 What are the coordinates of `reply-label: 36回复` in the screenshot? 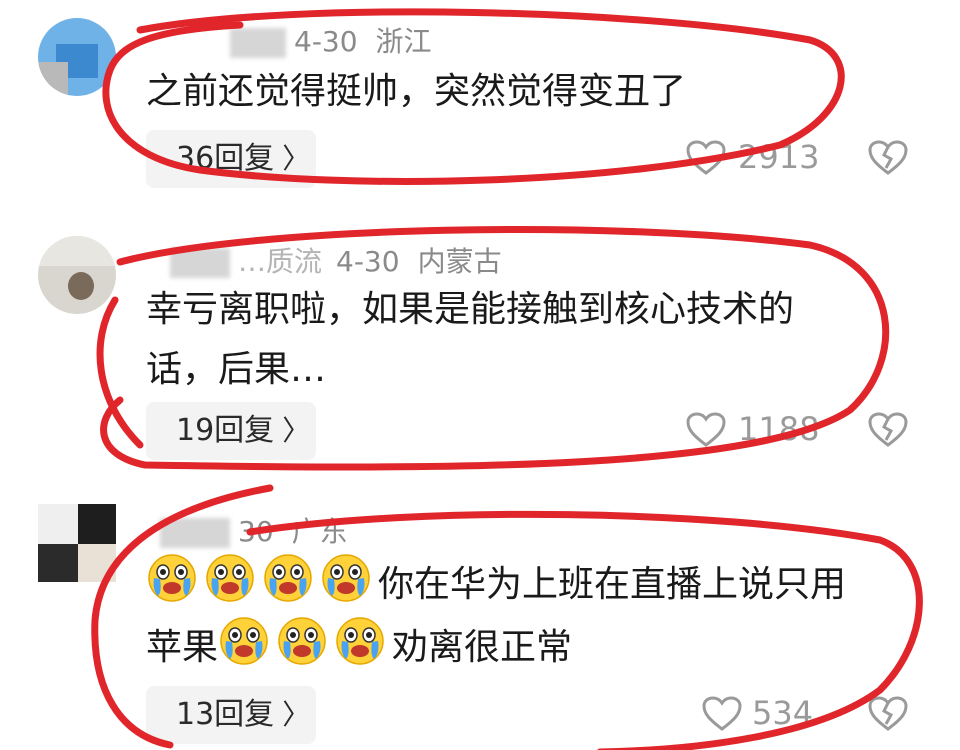 It's located at (225, 158).